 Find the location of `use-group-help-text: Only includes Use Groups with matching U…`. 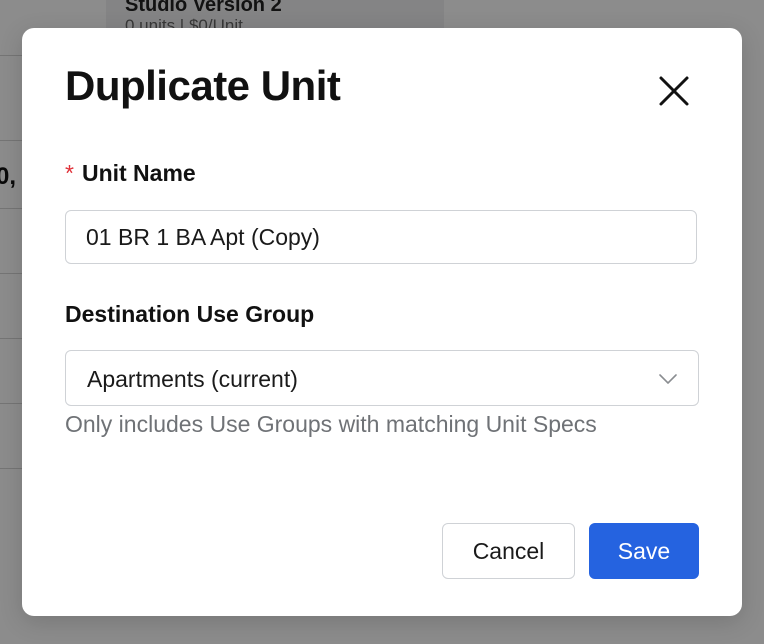

use-group-help-text: Only includes Use Groups with matching U… is located at coordinates (331, 424).